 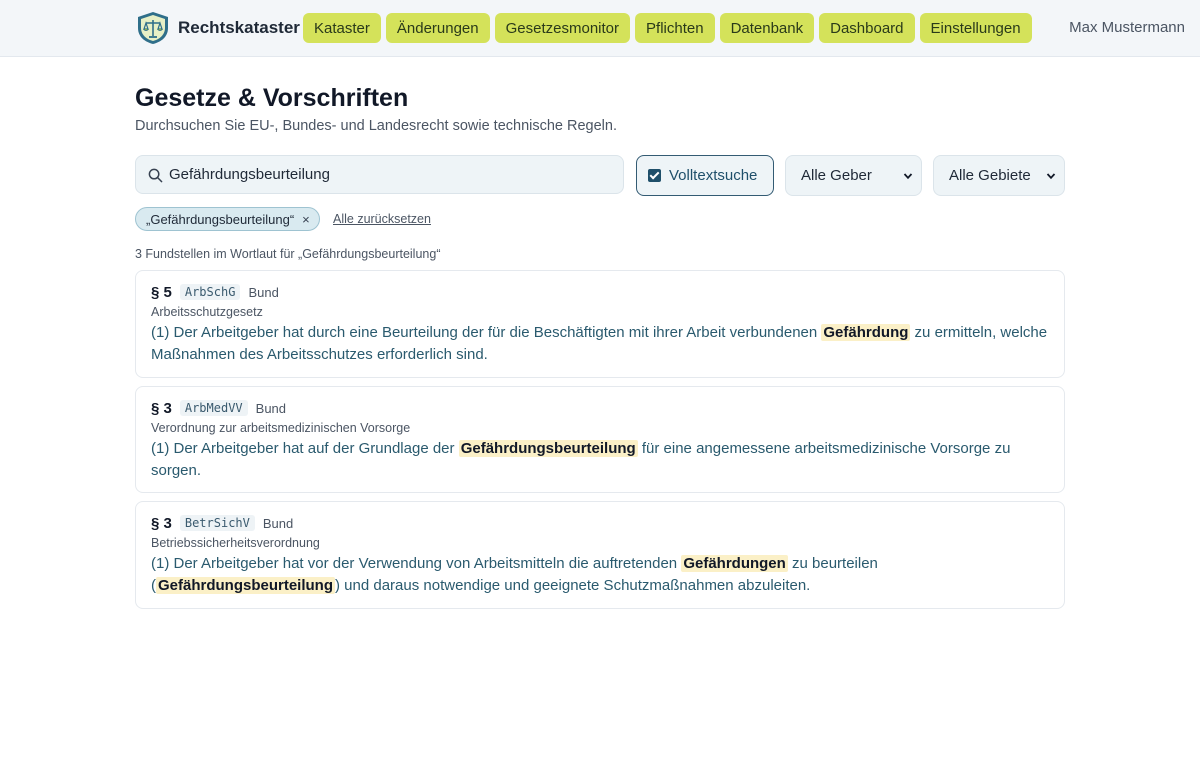 What do you see at coordinates (382, 219) in the screenshot?
I see `reset-filters-link: Alle zurücksetzen` at bounding box center [382, 219].